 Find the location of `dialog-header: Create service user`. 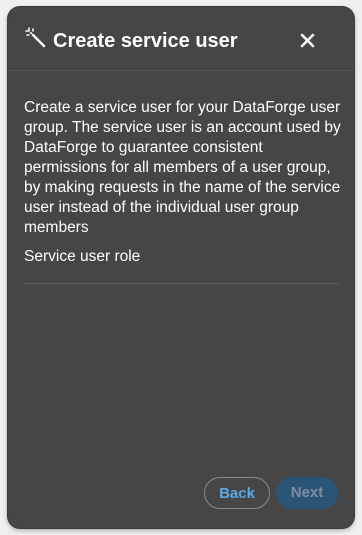

dialog-header: Create service user is located at coordinates (181, 39).